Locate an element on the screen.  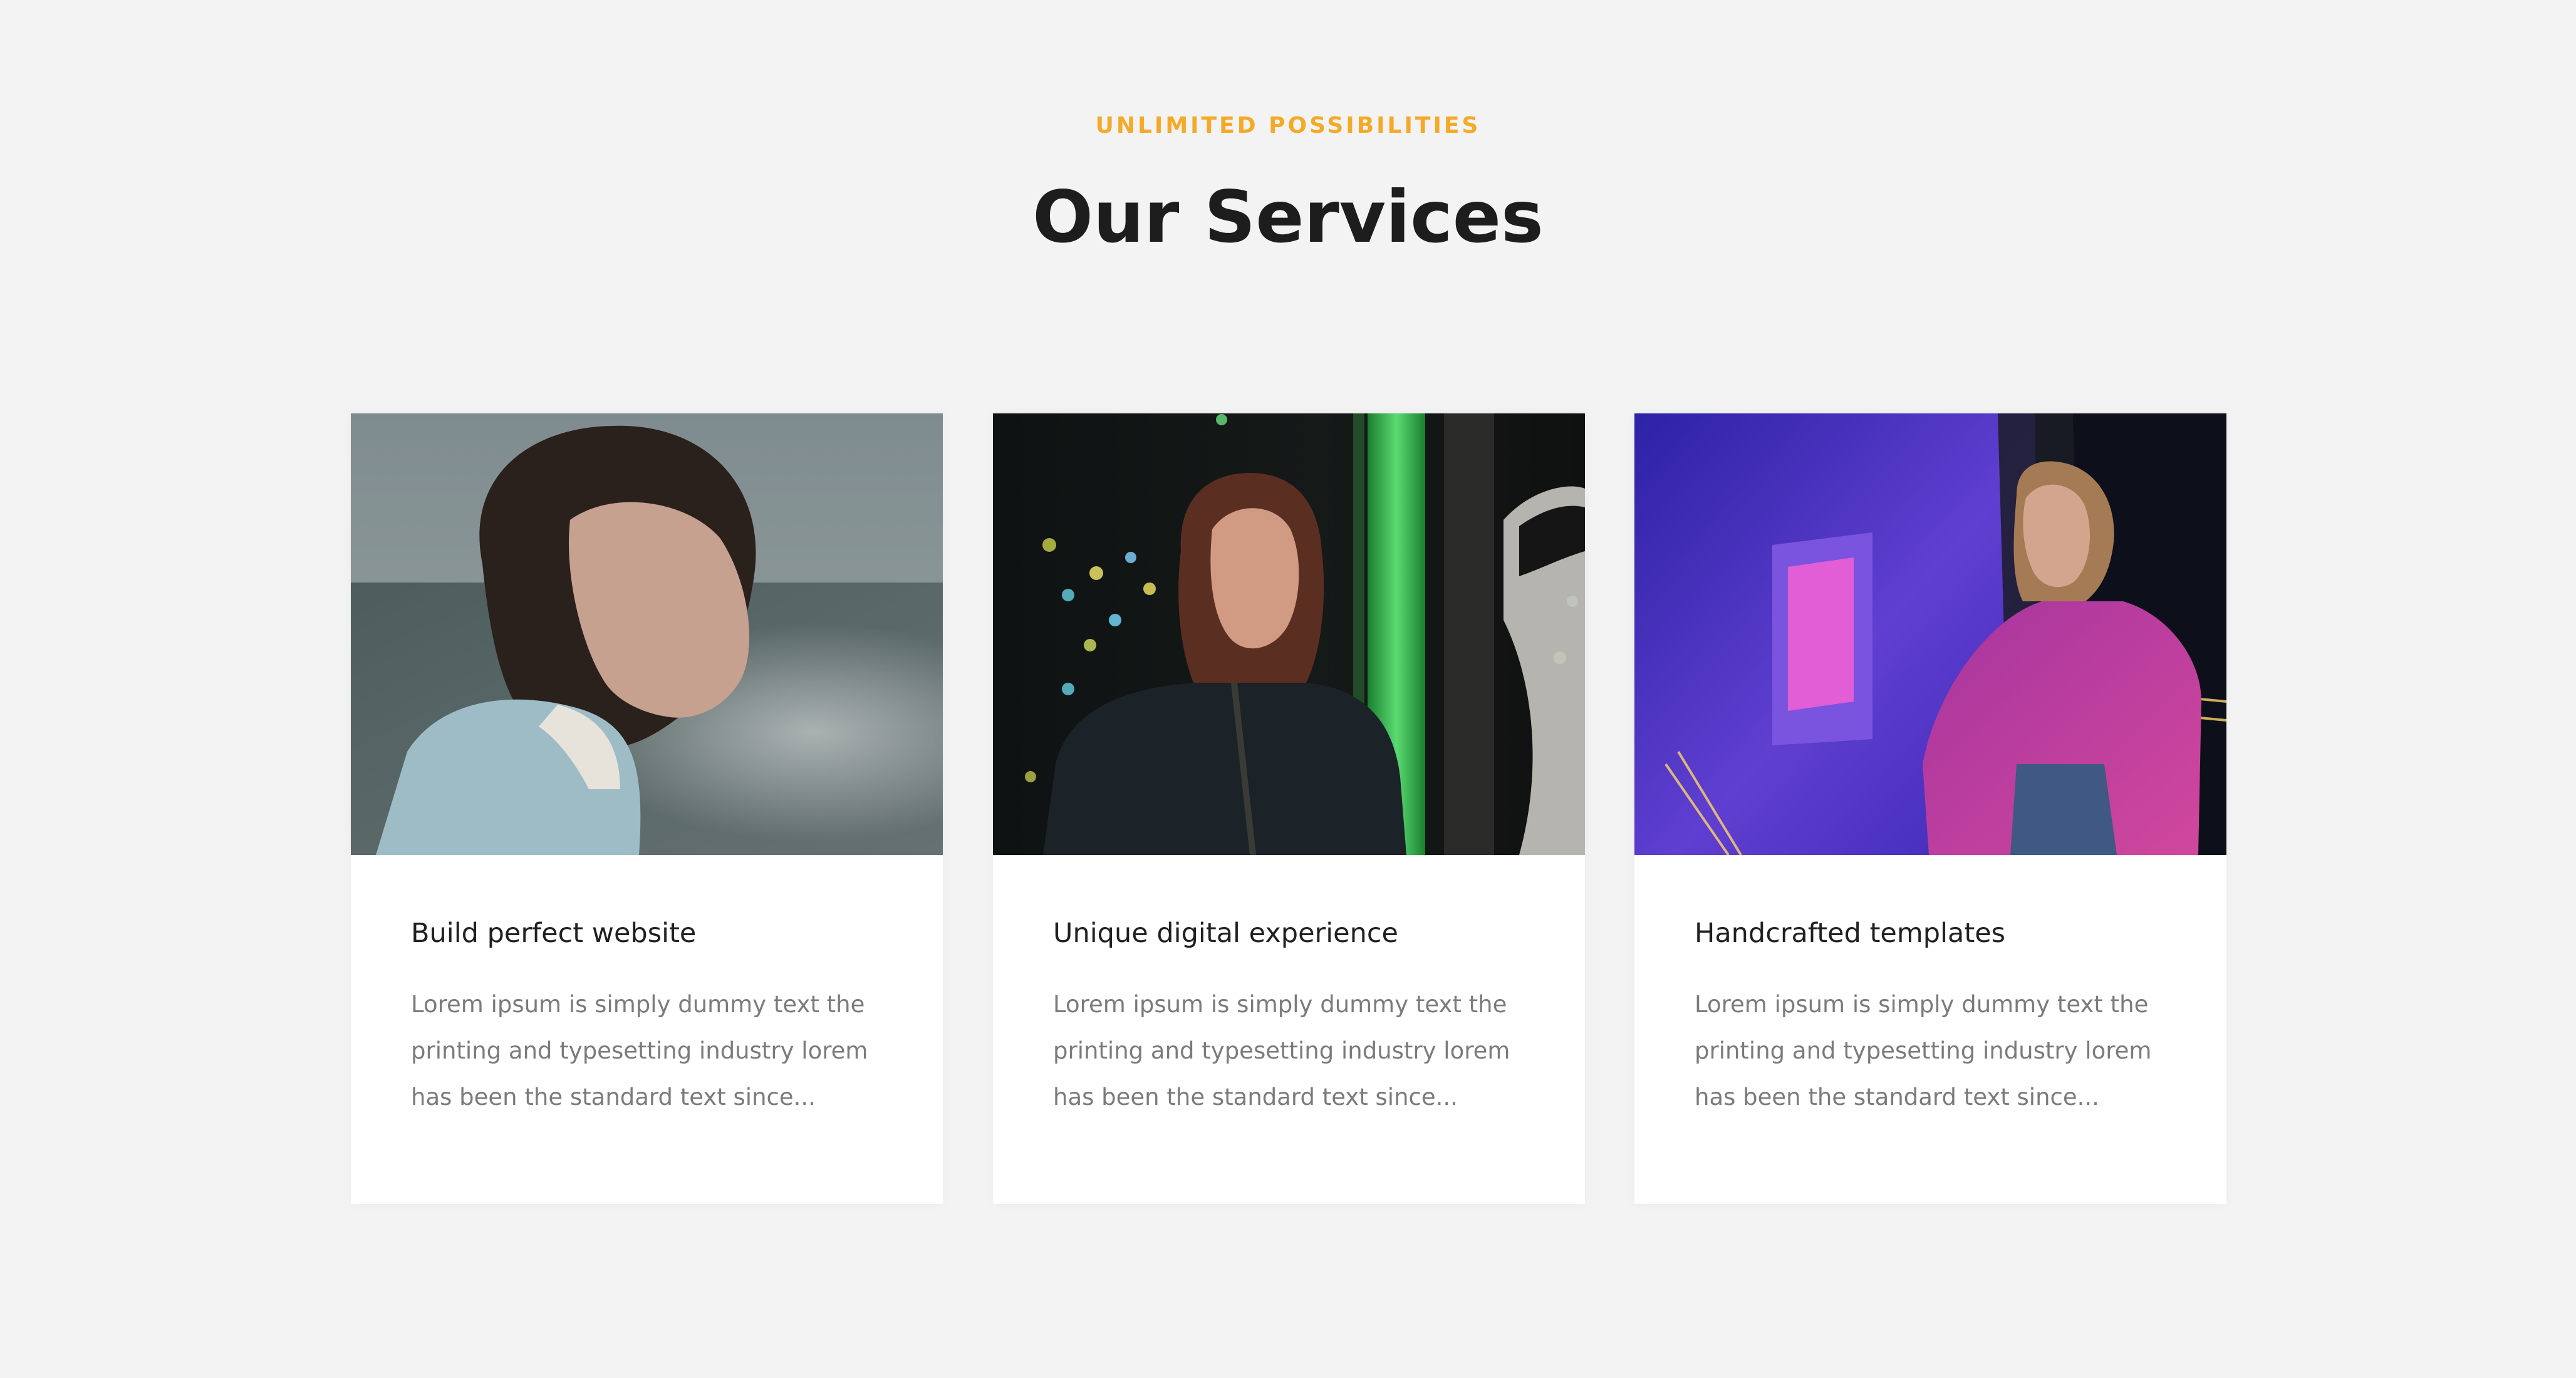
section-title: Our Services is located at coordinates (1288, 217).